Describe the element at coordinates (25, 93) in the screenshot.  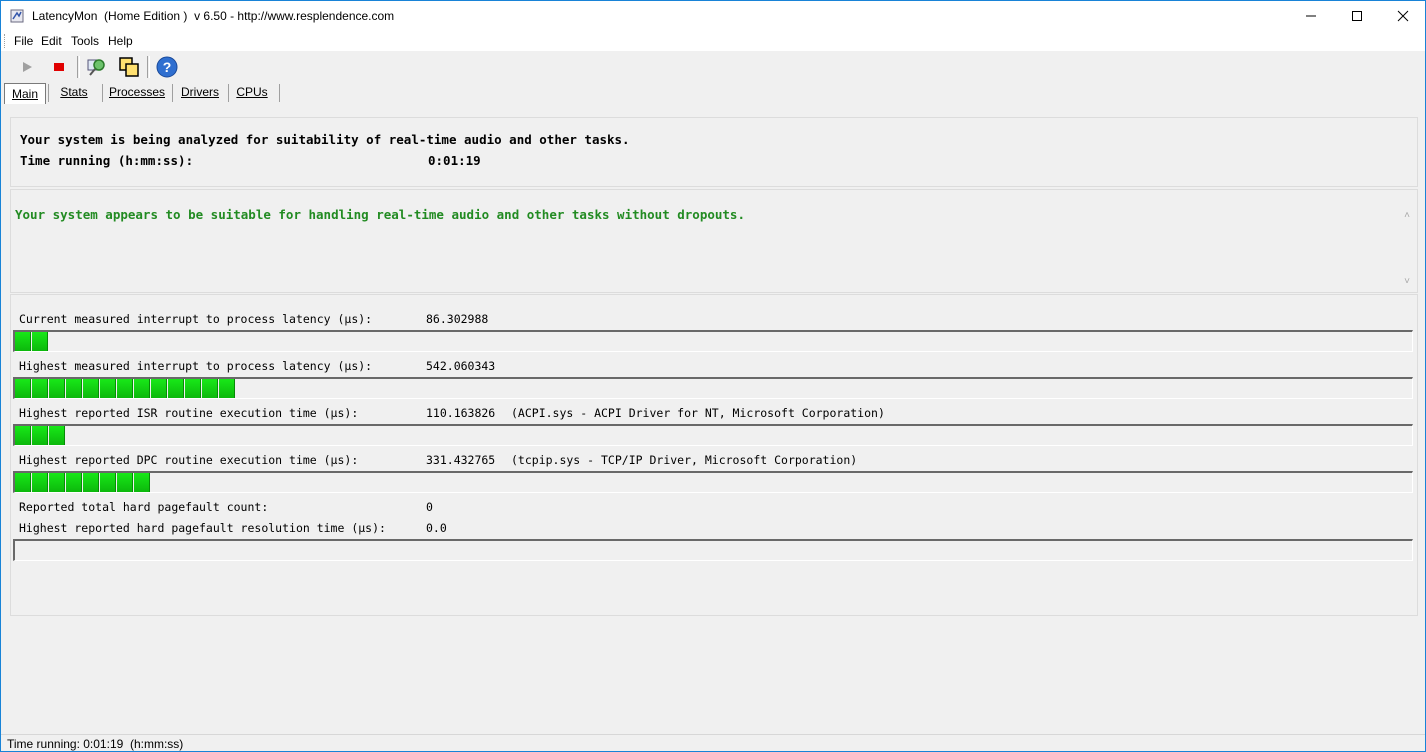
I see `tab-main: Main` at that location.